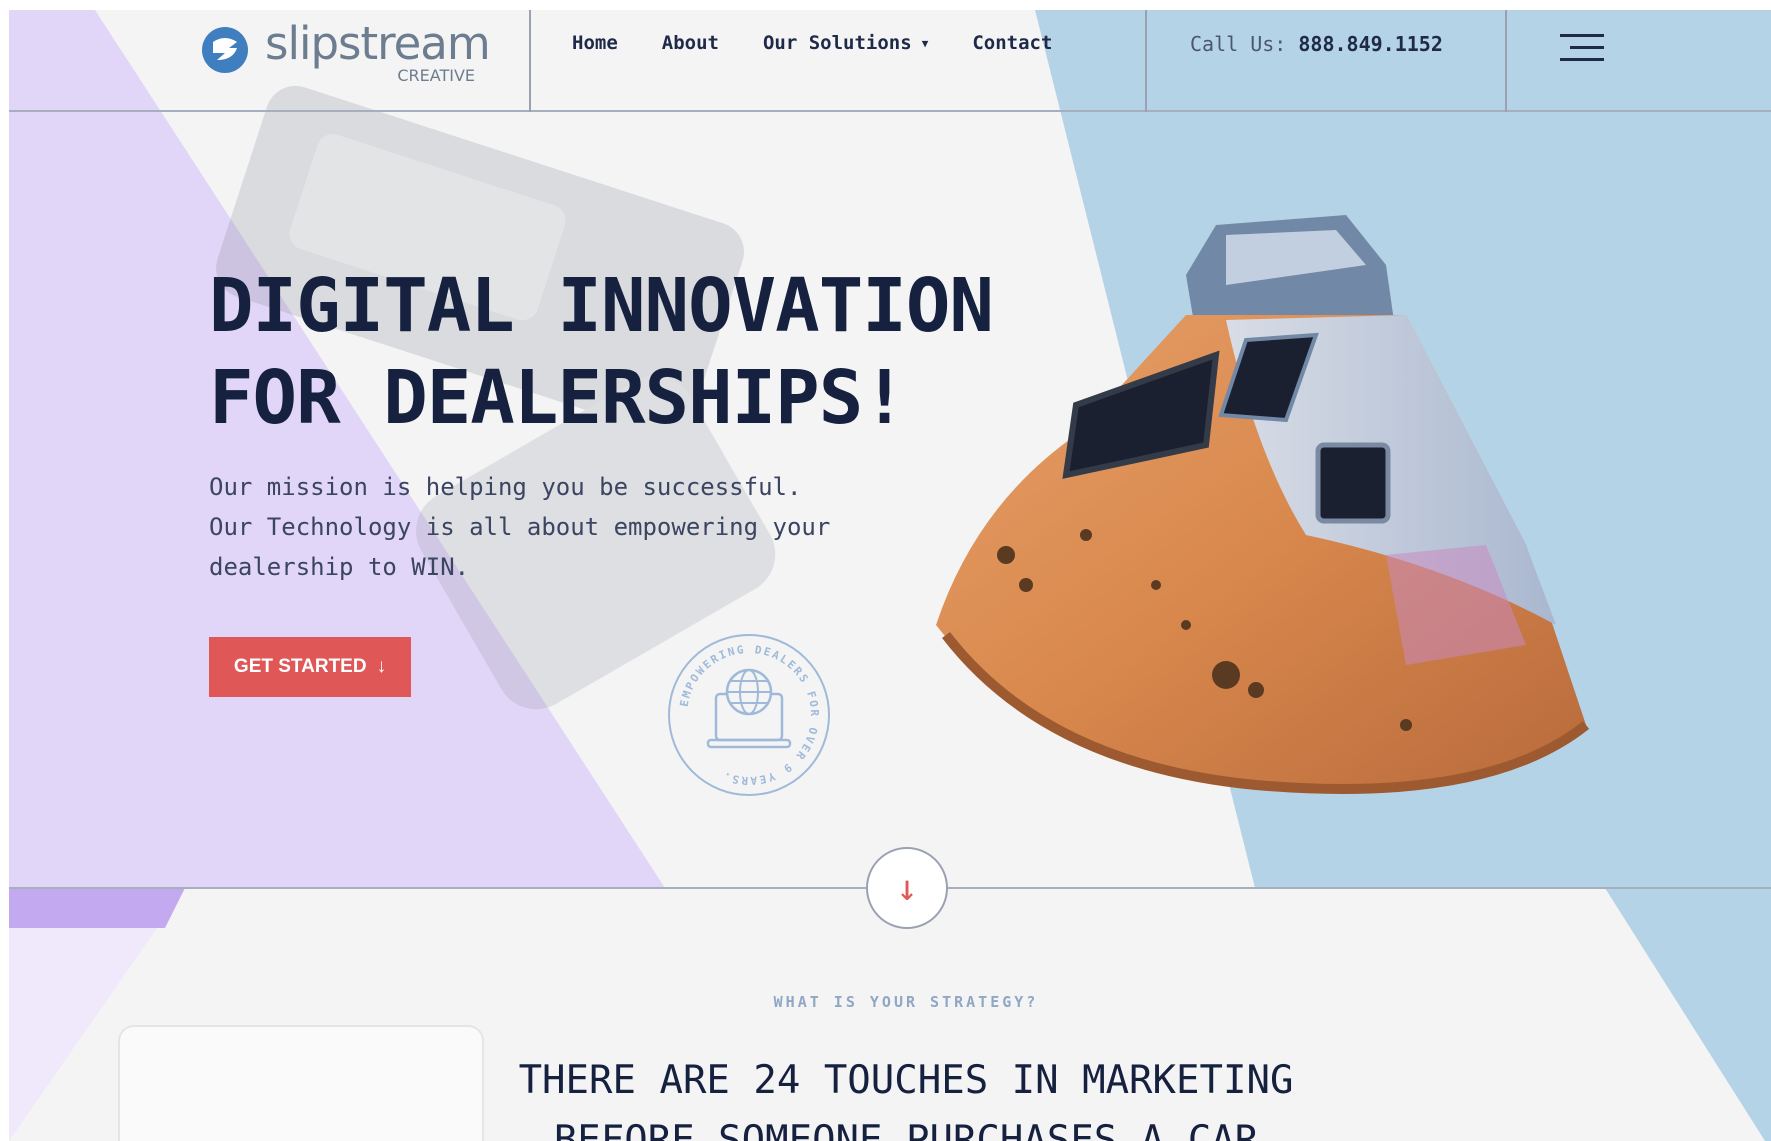  I want to click on hero-title-line: DIGITAL INNOVATION, so click(601, 306).